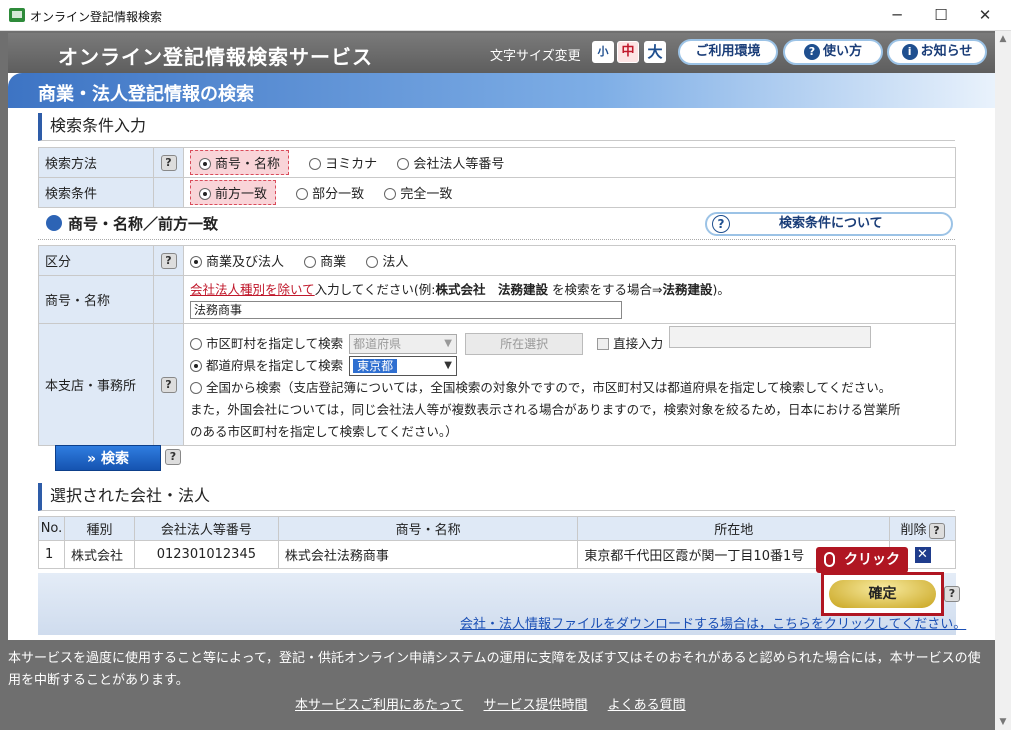 The height and width of the screenshot is (730, 1011). I want to click on sub-section-title: 商号・名称／前方一致, so click(132, 223).